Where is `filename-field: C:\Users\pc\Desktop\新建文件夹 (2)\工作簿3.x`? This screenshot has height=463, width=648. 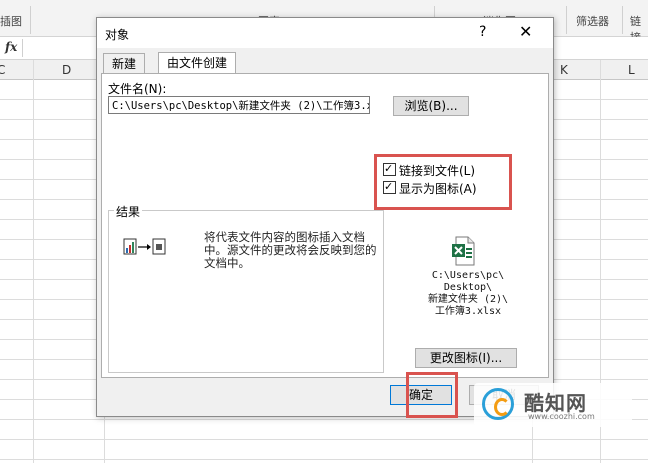 filename-field: C:\Users\pc\Desktop\新建文件夹 (2)\工作簿3.x is located at coordinates (239, 105).